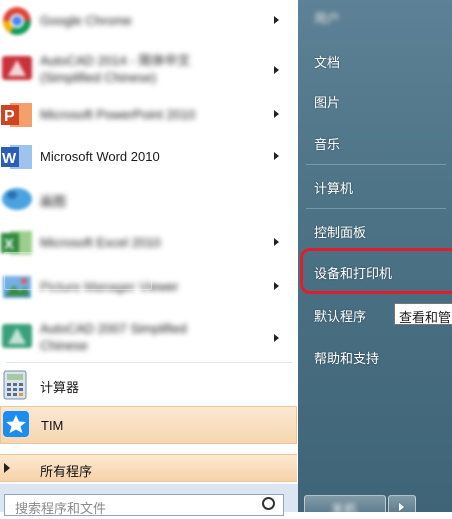 This screenshot has height=519, width=452. What do you see at coordinates (16, 424) in the screenshot?
I see `tim-icon` at bounding box center [16, 424].